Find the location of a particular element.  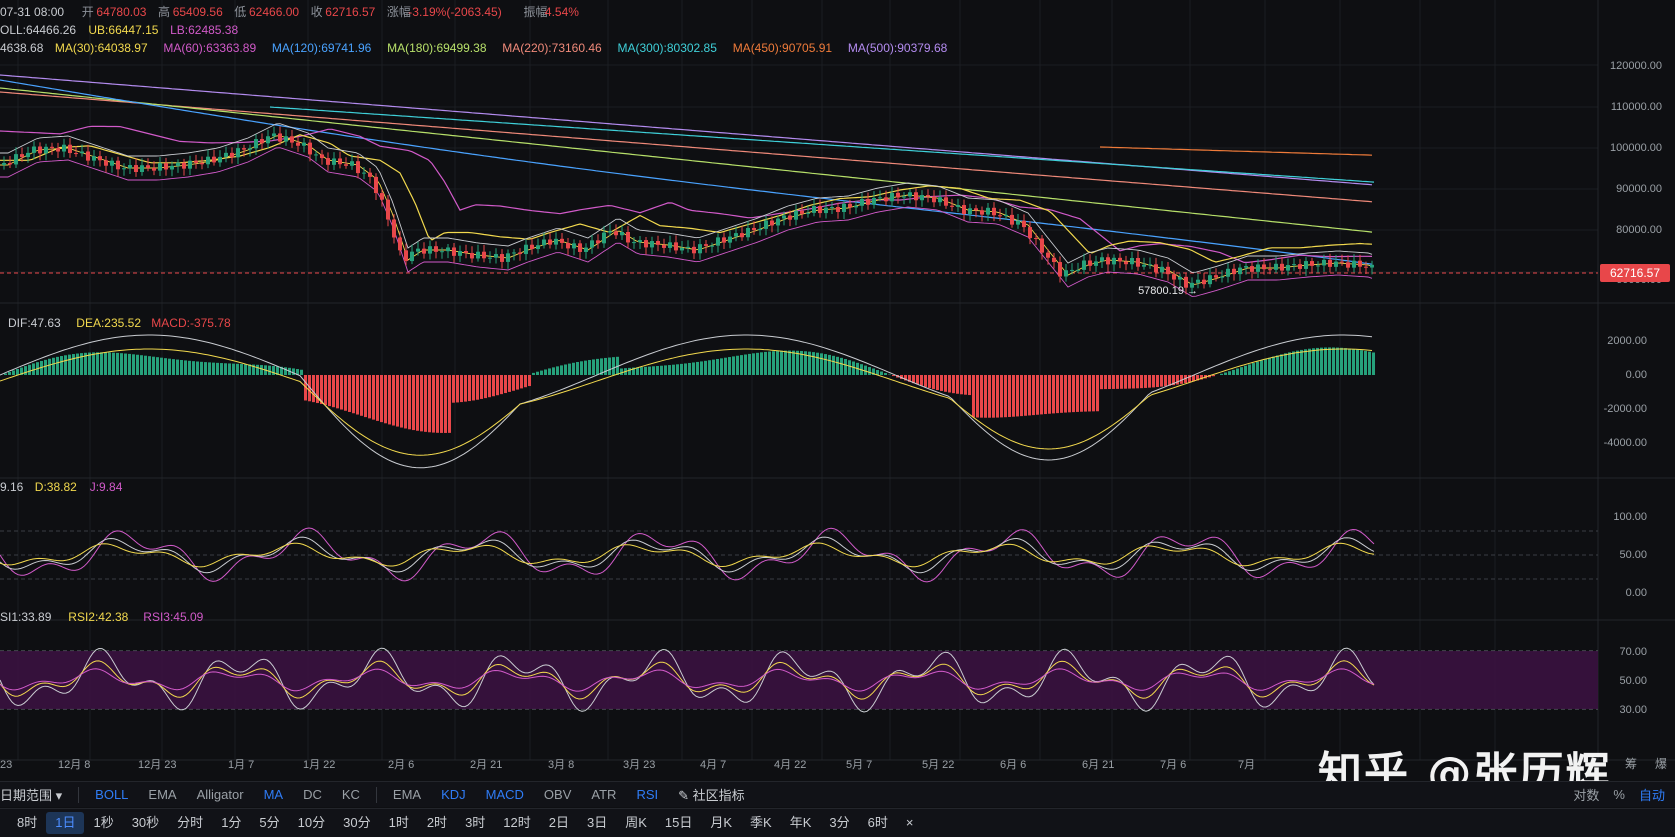

community-indicators-button: ✎ 社区指标 is located at coordinates (711, 794).